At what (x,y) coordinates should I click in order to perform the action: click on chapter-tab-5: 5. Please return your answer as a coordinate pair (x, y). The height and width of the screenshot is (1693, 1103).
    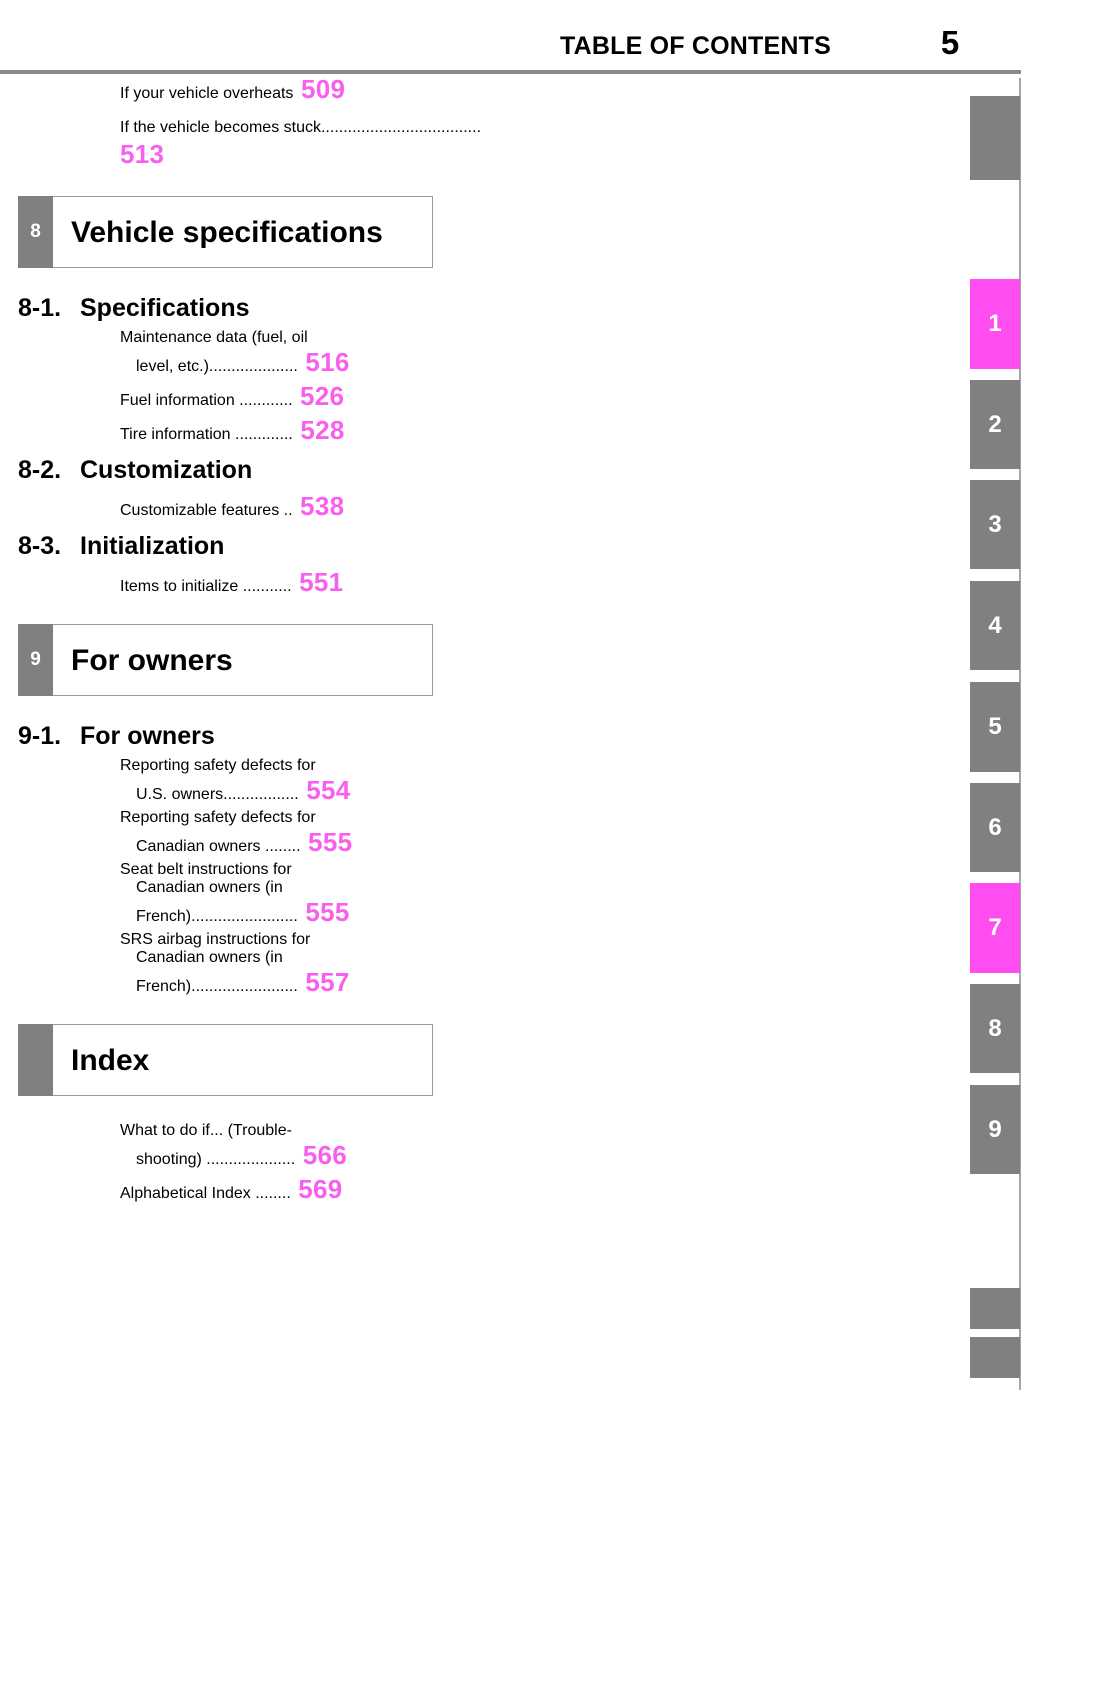
    Looking at the image, I should click on (995, 727).